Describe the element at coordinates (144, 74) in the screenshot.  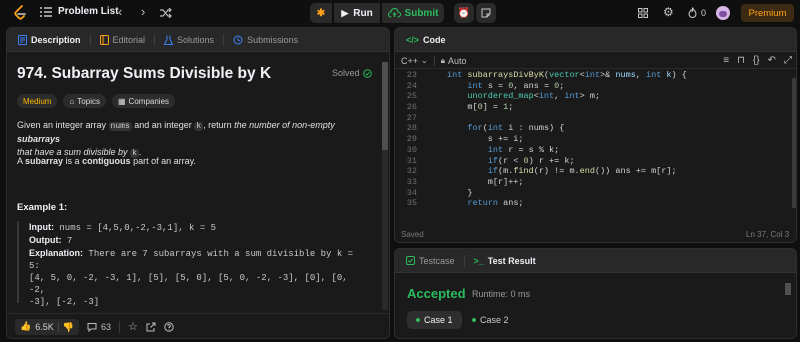
I see `problem-title: 974. Subarray Sums Divisible by K` at that location.